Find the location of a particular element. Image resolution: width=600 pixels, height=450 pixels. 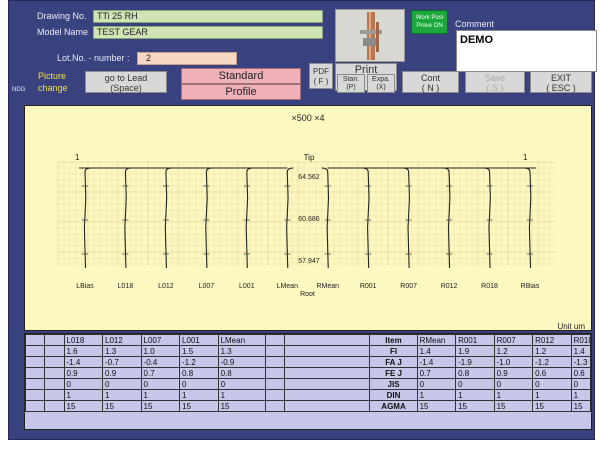

x-category-label: L001 is located at coordinates (247, 286).